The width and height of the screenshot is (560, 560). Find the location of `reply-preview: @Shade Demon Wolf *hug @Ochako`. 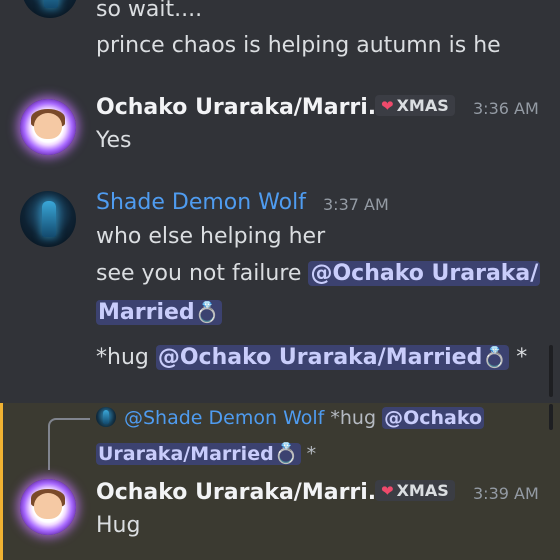

reply-preview: @Shade Demon Wolf *hug @Ochako is located at coordinates (304, 418).